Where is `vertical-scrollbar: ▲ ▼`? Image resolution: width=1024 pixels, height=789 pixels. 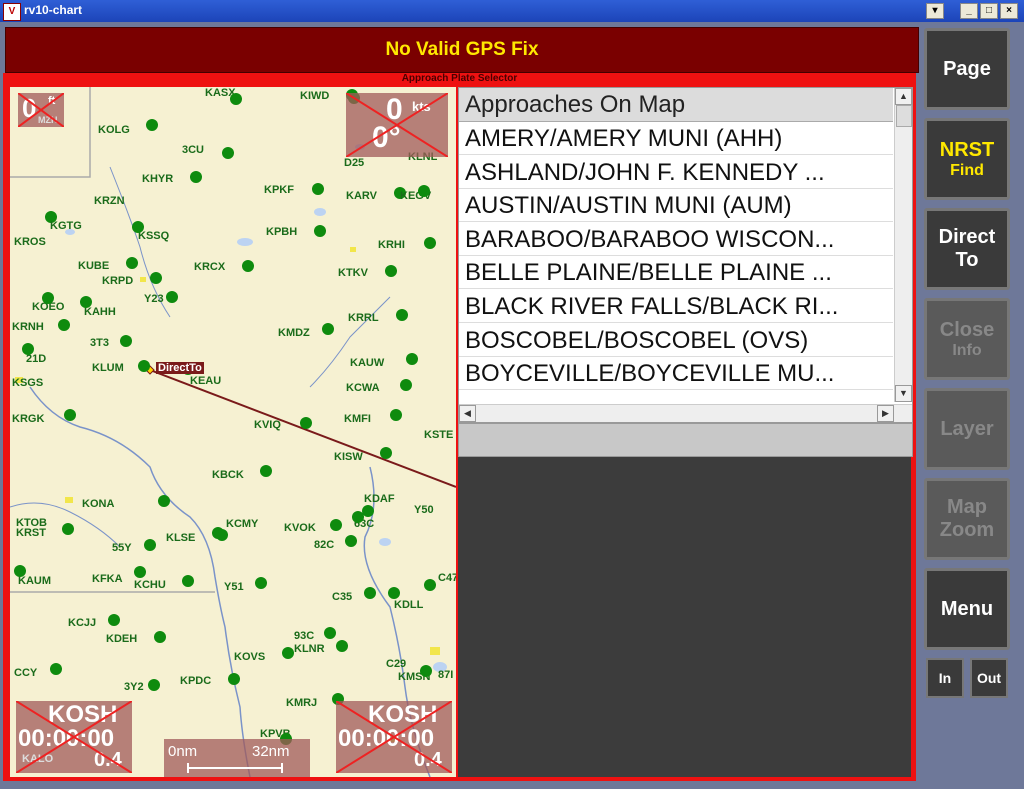 vertical-scrollbar: ▲ ▼ is located at coordinates (903, 245).